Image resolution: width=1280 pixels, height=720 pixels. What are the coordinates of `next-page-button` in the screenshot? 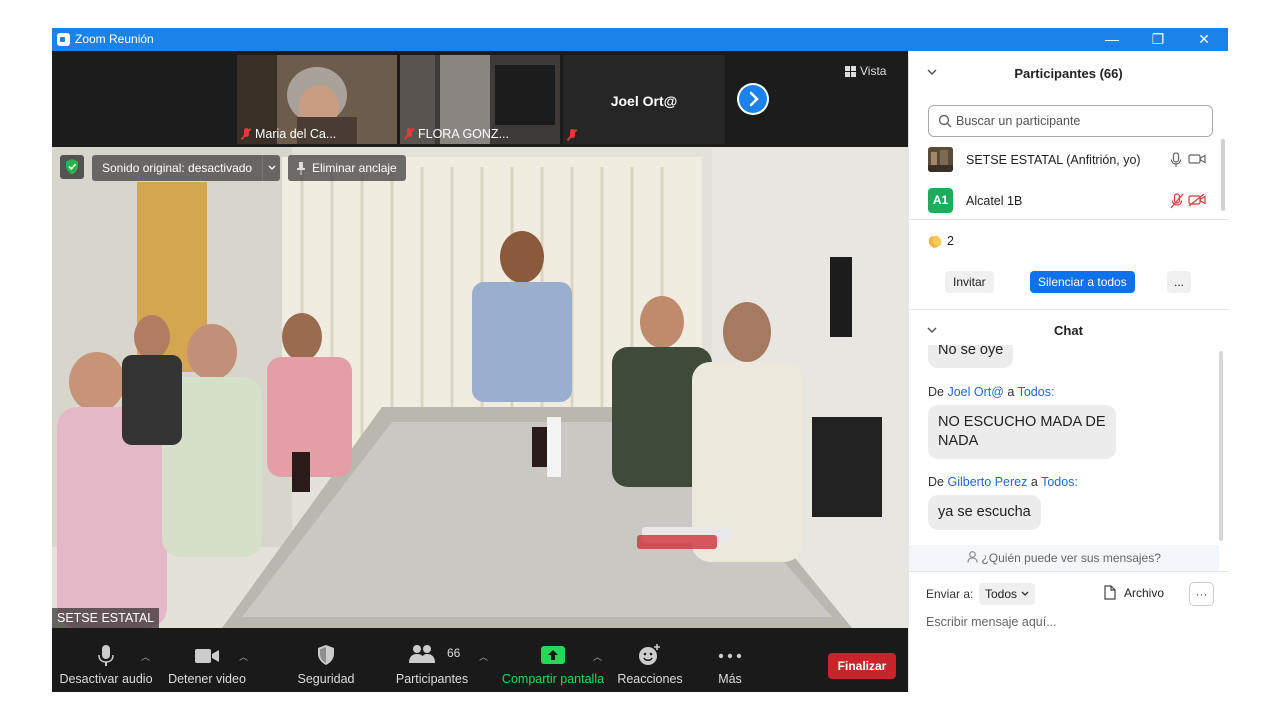 It's located at (753, 99).